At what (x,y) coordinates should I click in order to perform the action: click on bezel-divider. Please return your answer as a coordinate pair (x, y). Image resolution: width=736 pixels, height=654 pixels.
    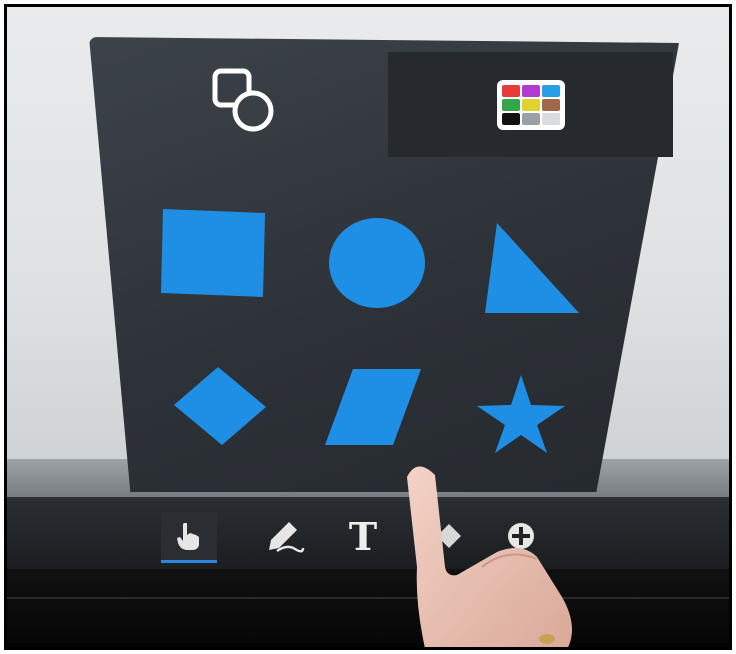
    Looking at the image, I should click on (368, 598).